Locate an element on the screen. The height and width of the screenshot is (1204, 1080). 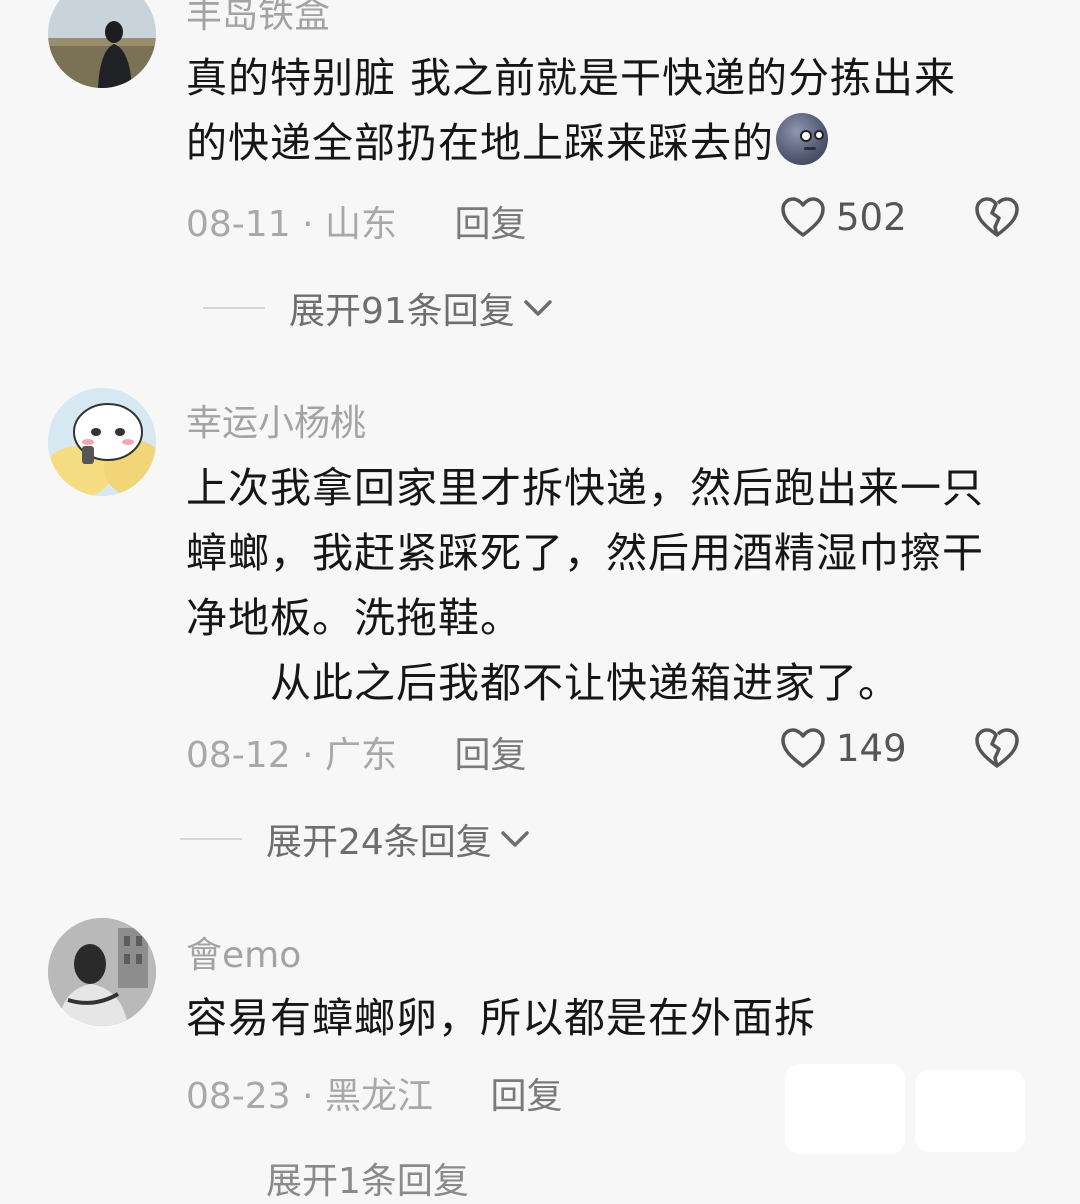
username: 會emo is located at coordinates (243, 952).